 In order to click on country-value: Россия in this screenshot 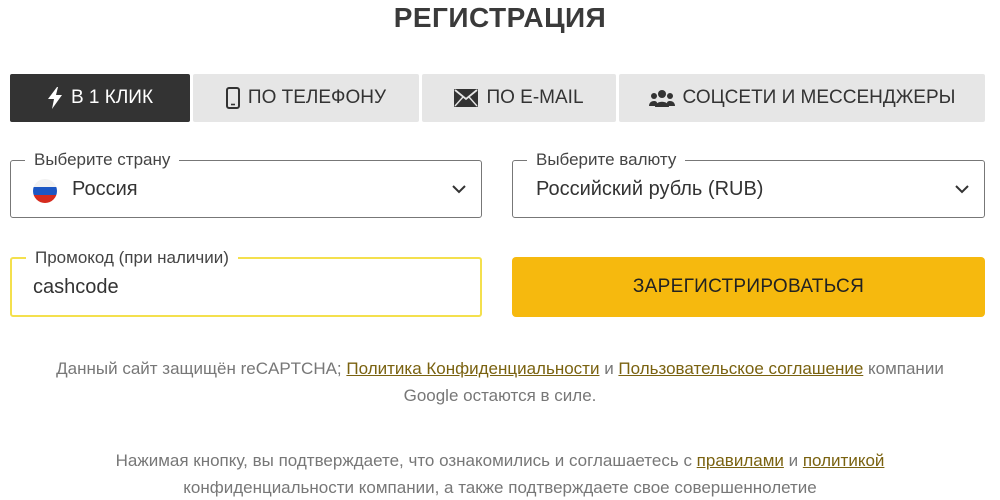, I will do `click(105, 189)`.